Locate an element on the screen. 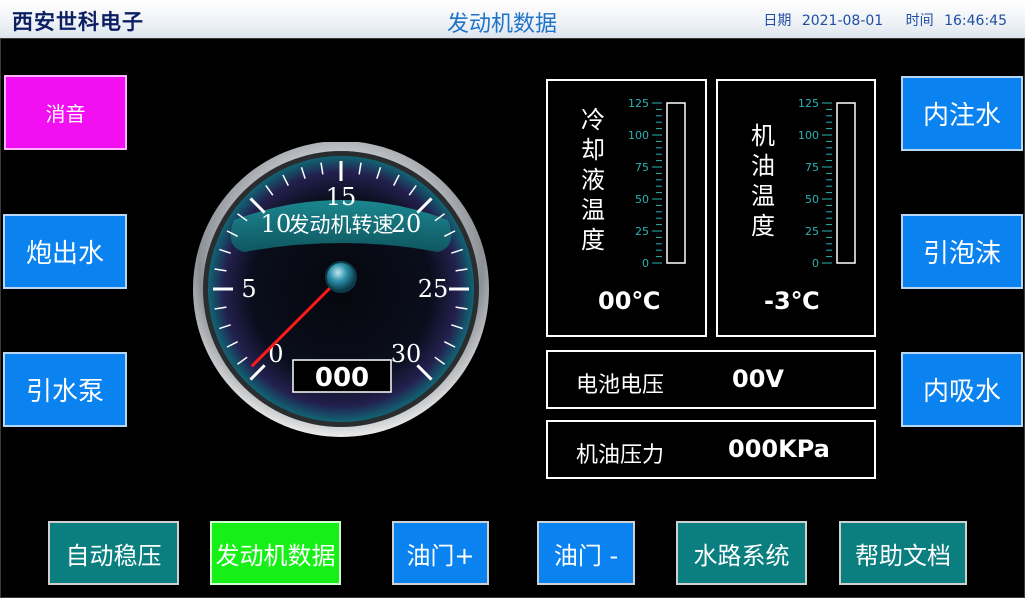 The image size is (1025, 598). datetime-display: 日期 2021-08-01 时间 16:46:45 is located at coordinates (882, 20).